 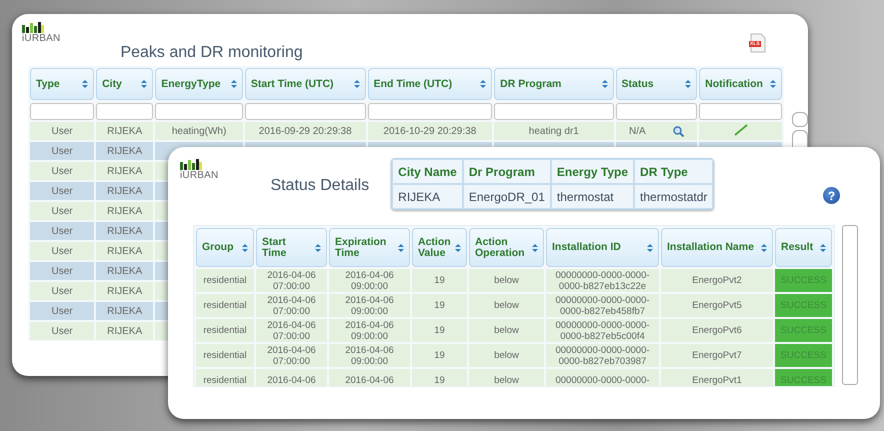 What do you see at coordinates (427, 171) in the screenshot?
I see `summary-header: City Name` at bounding box center [427, 171].